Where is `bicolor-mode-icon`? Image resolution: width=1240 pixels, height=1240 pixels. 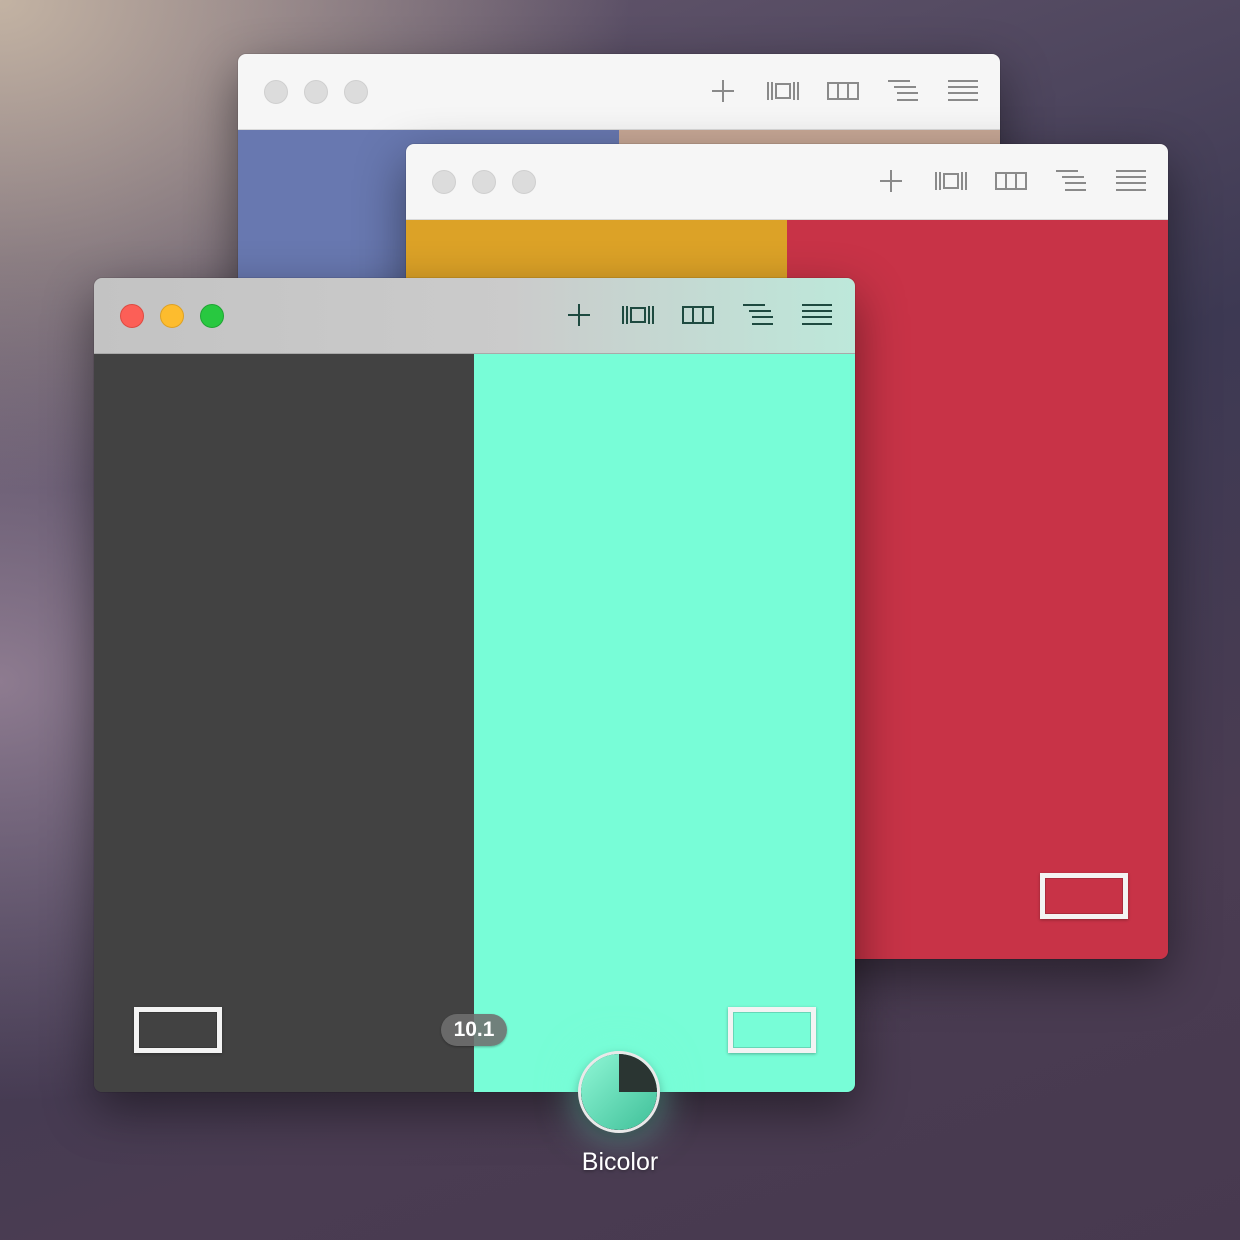
bicolor-mode-icon is located at coordinates (619, 1092).